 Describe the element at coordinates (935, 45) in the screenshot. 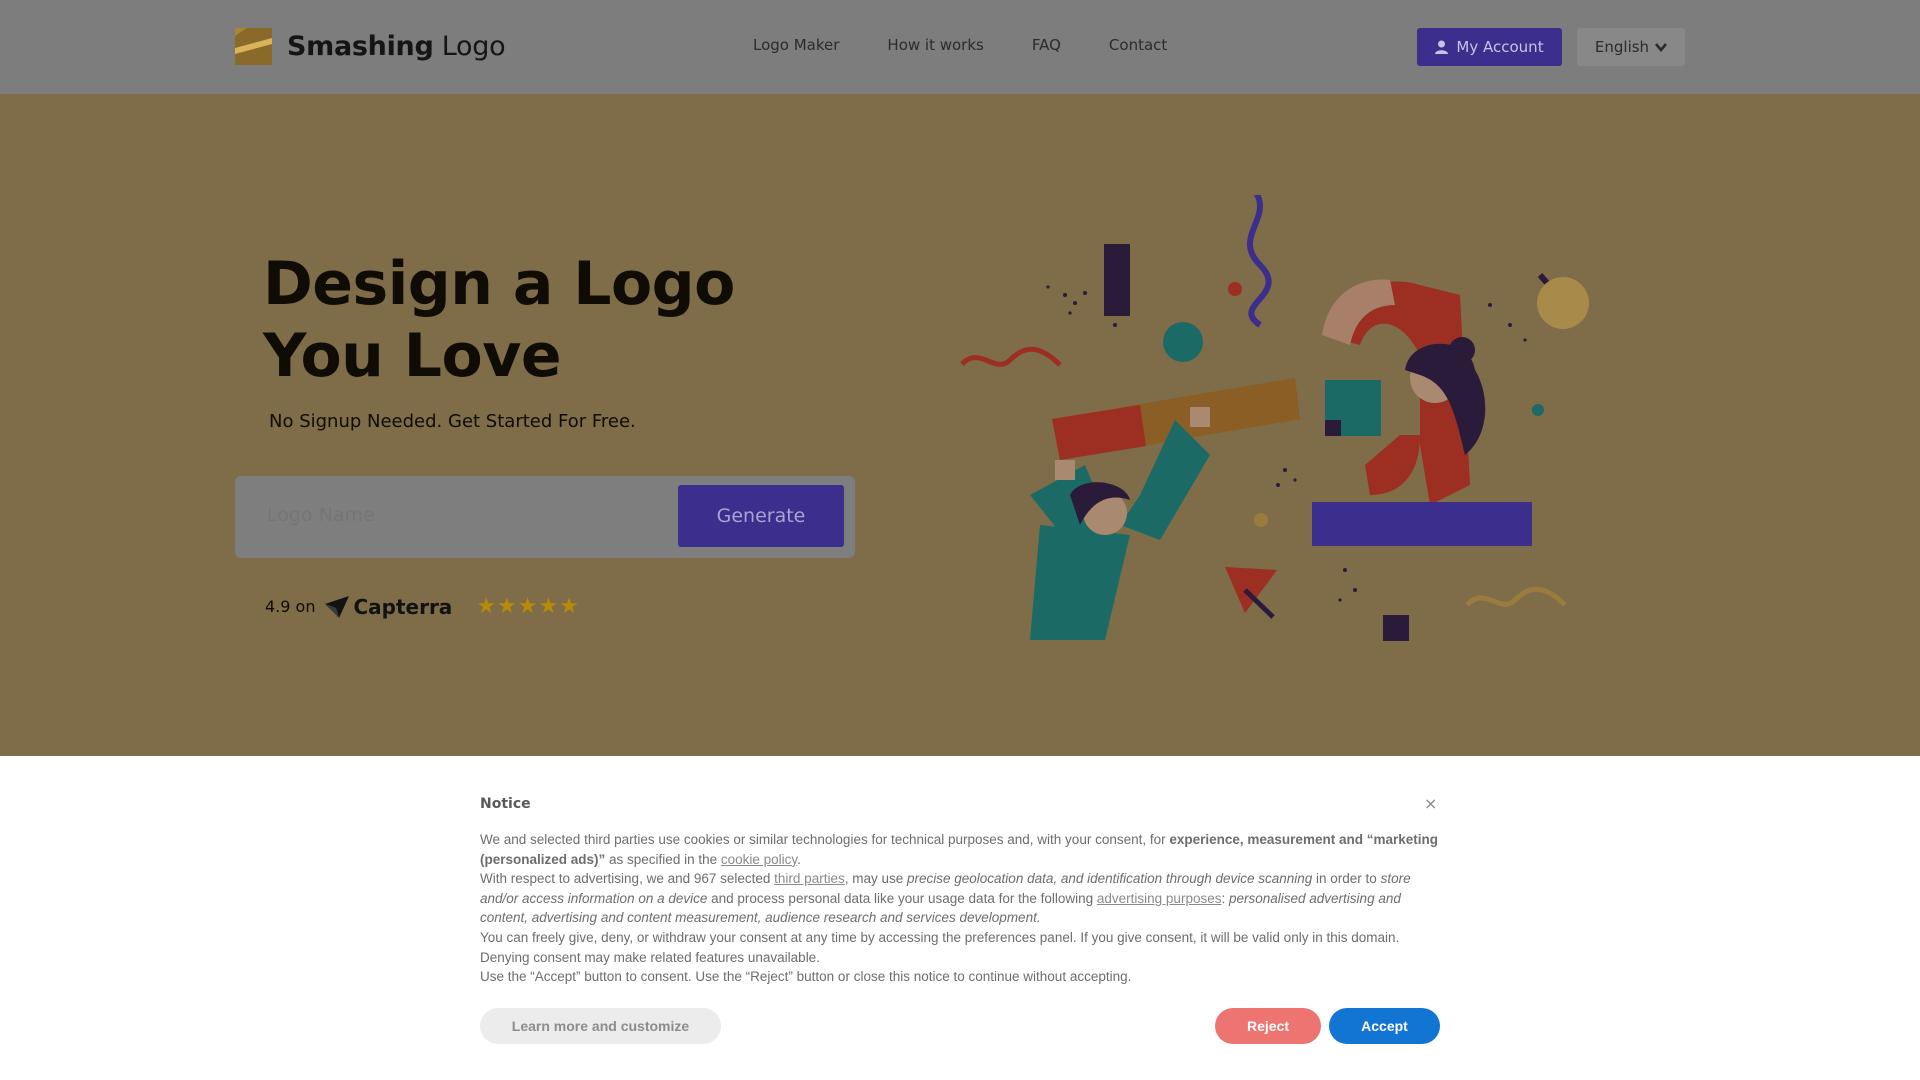

I see `nav-how-it-works: How it works` at that location.